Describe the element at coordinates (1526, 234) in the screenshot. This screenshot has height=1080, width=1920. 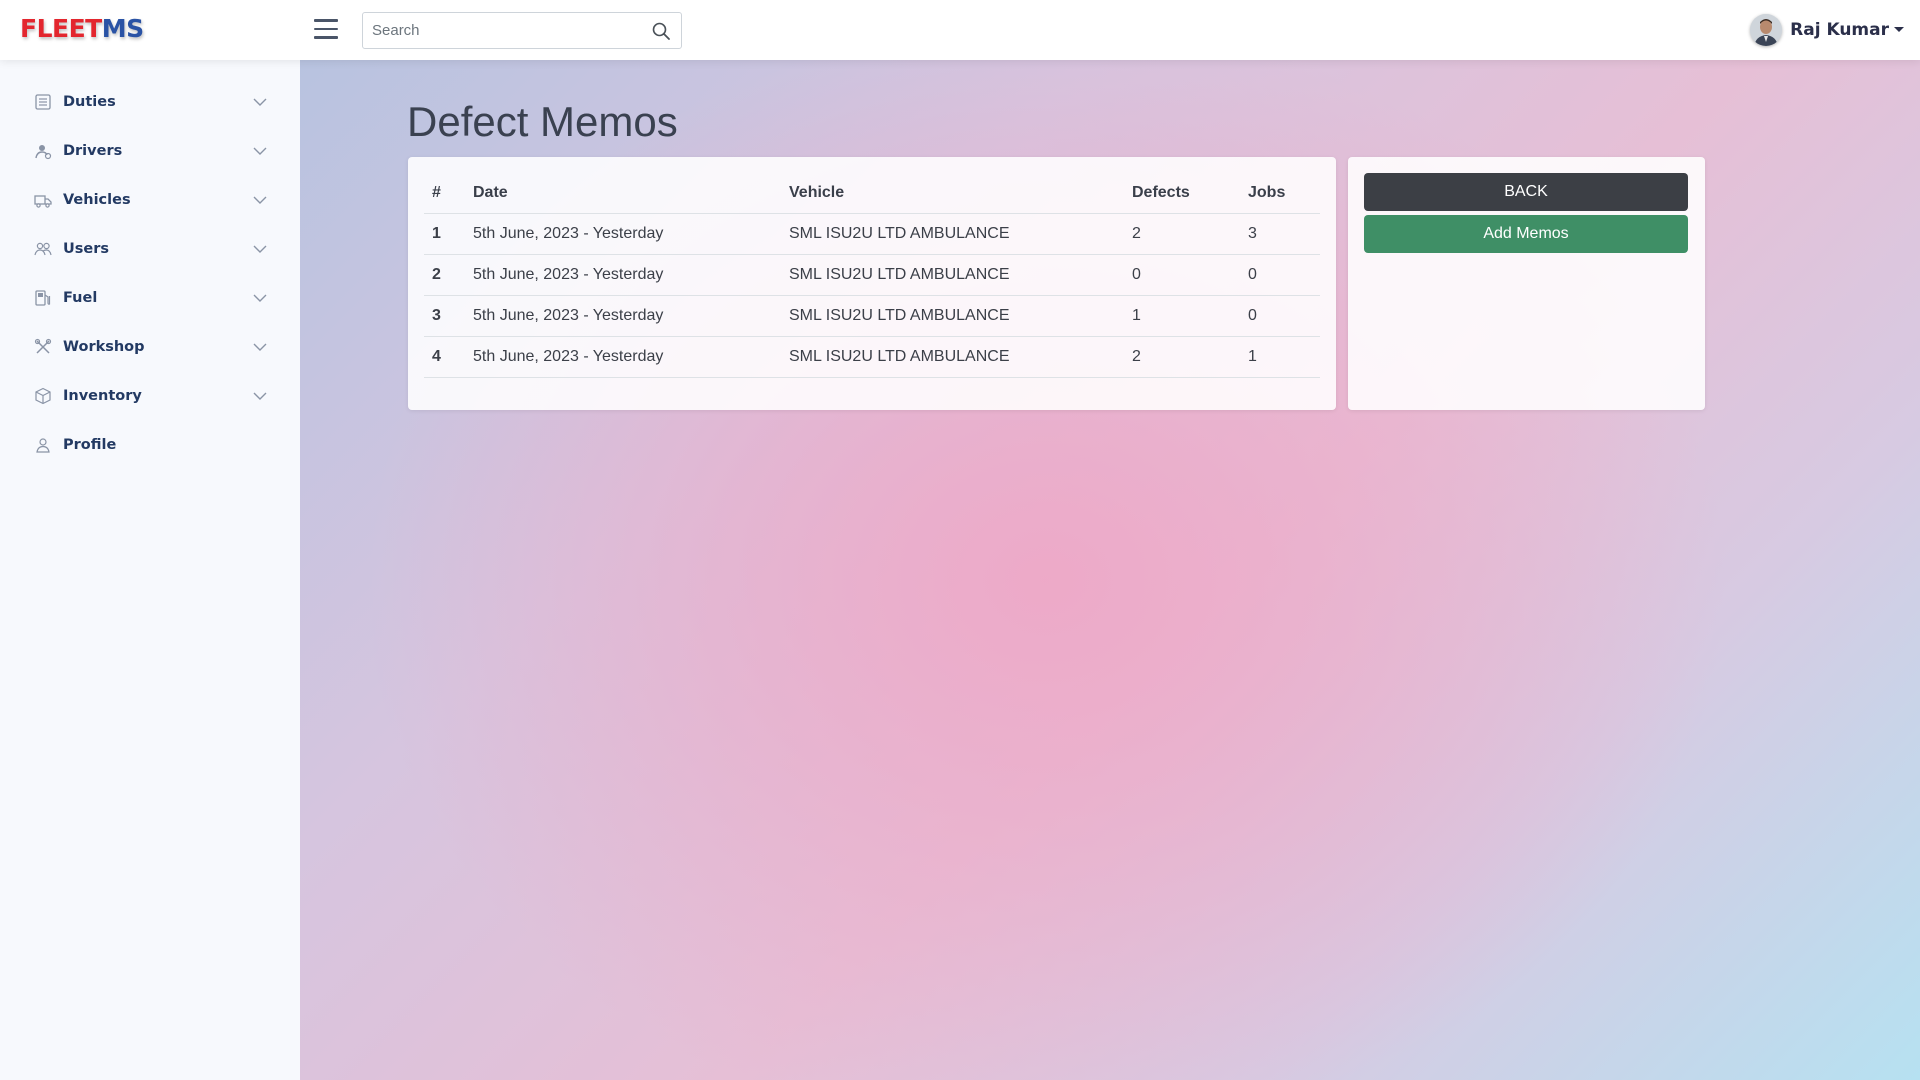
I see `add-memos-button: Add Memos` at that location.